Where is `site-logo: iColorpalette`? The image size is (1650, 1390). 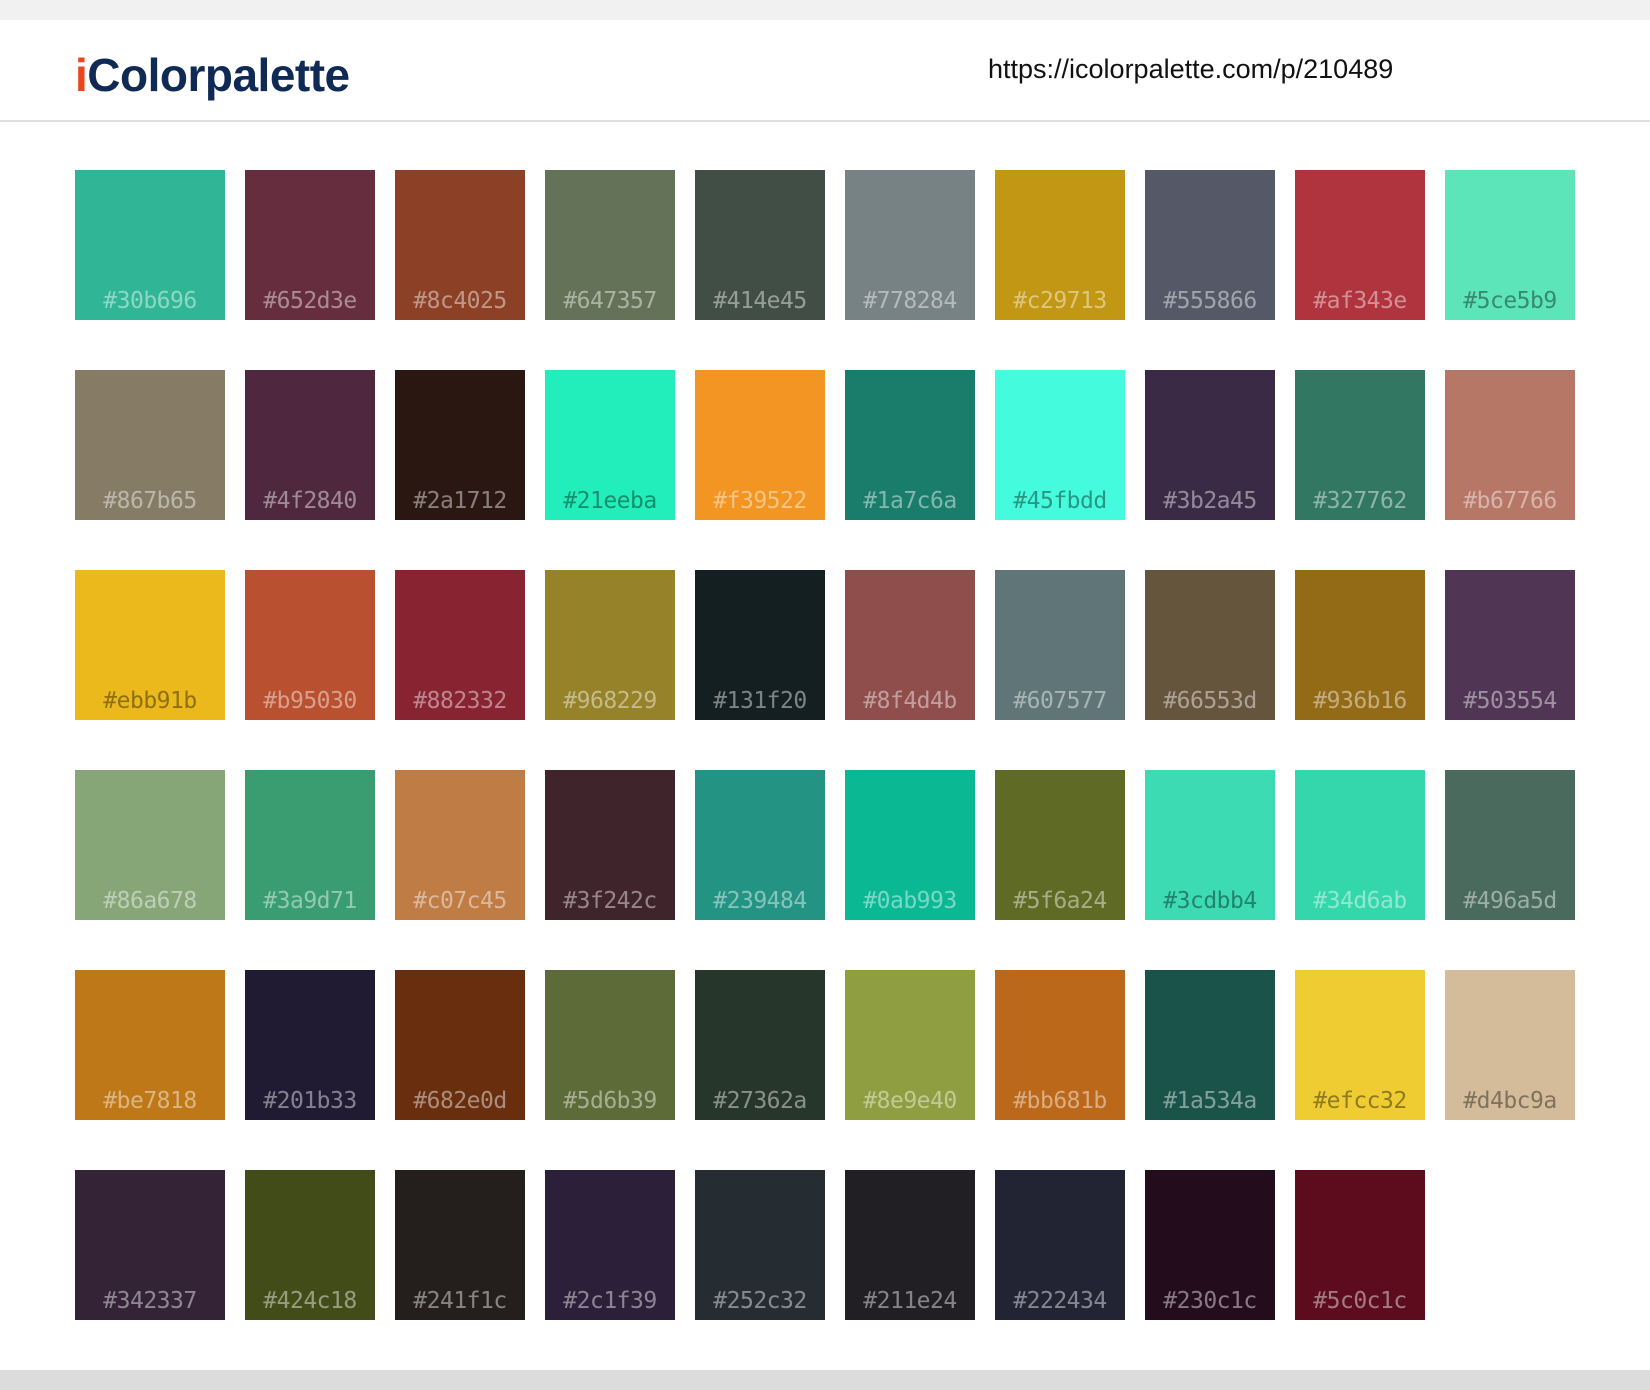 site-logo: iColorpalette is located at coordinates (212, 75).